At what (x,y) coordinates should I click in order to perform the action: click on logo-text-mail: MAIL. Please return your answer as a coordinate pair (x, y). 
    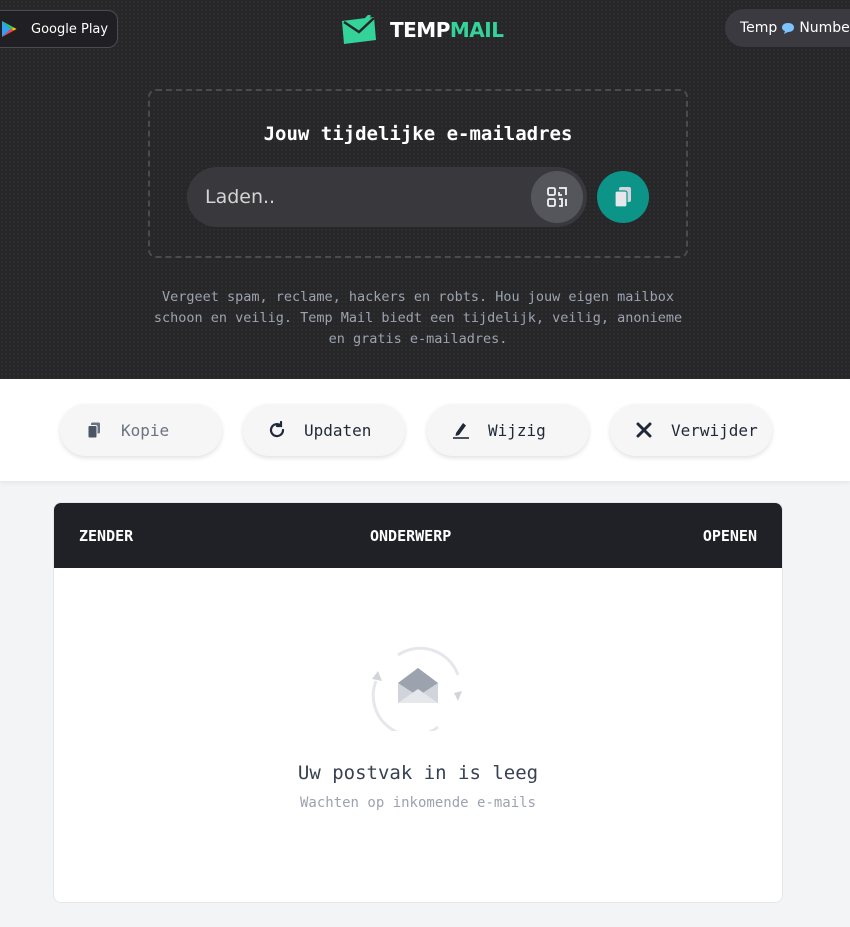
    Looking at the image, I should click on (476, 30).